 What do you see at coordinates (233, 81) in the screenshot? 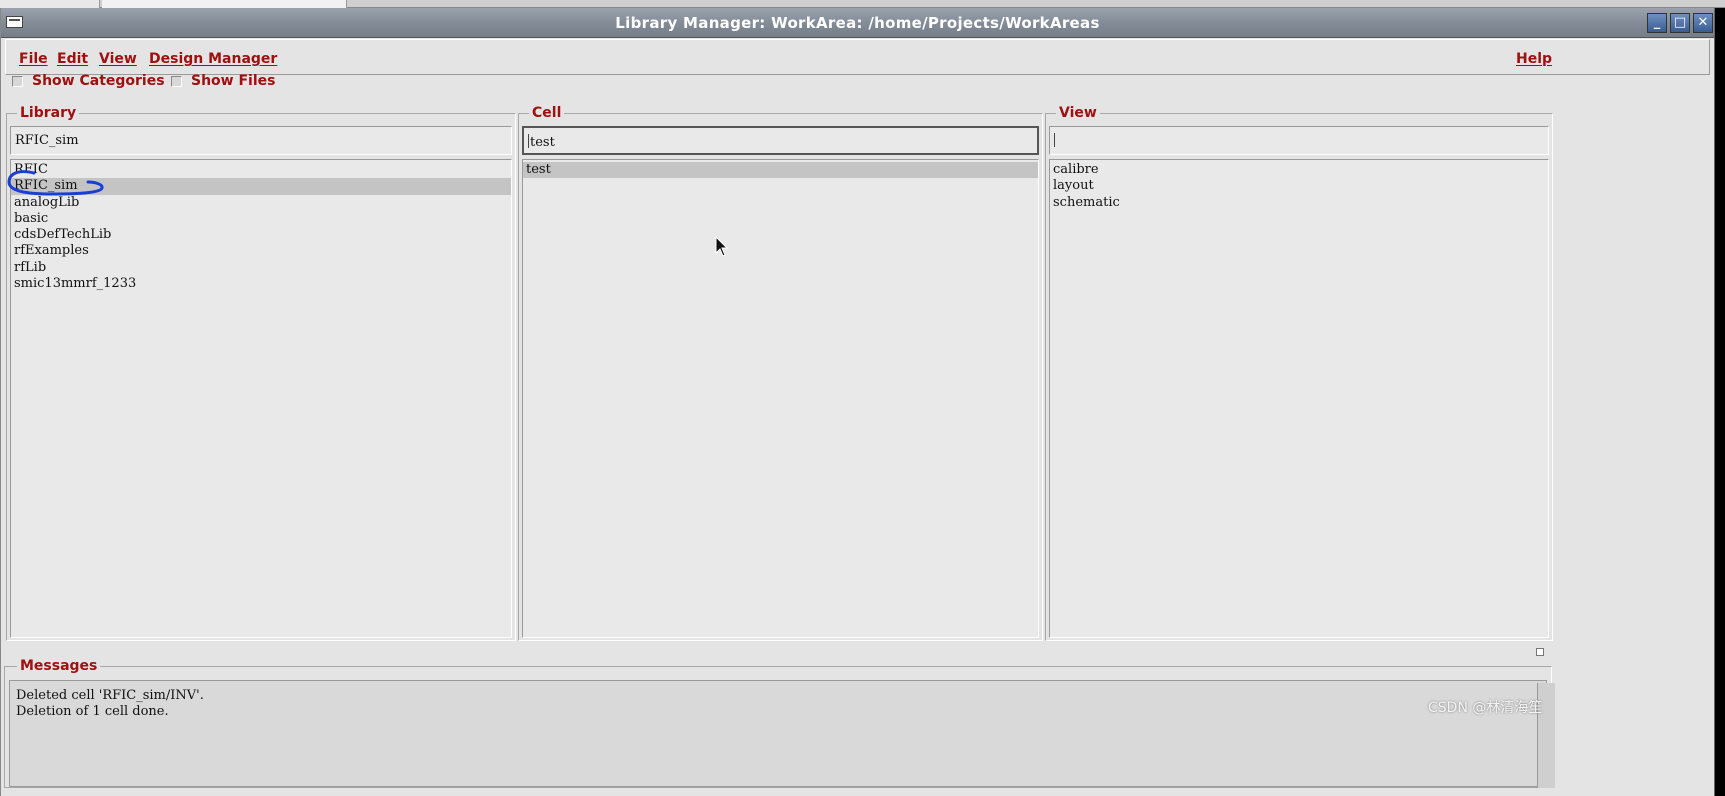
I see `show-files-label: Show Files` at bounding box center [233, 81].